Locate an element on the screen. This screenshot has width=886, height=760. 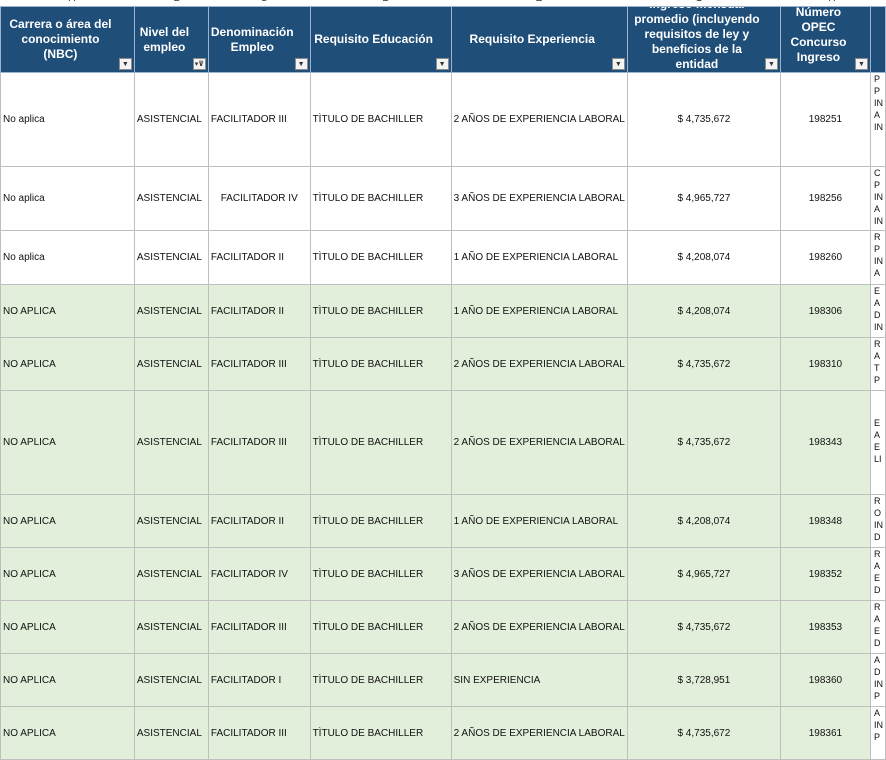
header-denominacion: Denominación Empleo ▼ is located at coordinates (259, 39).